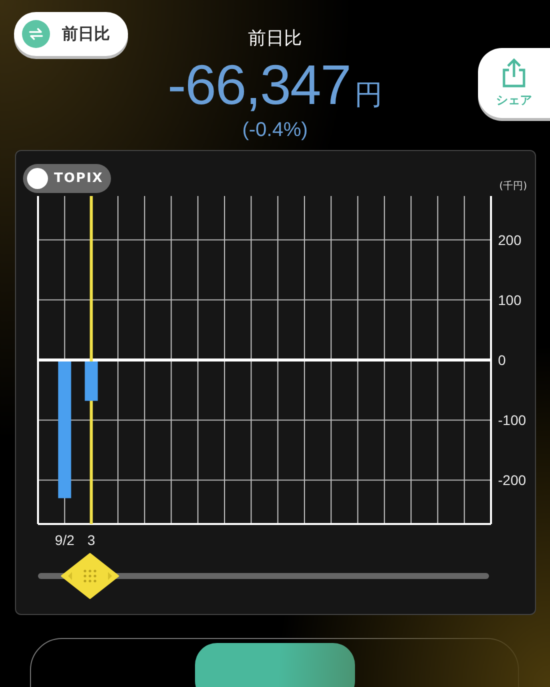  Describe the element at coordinates (514, 73) in the screenshot. I see `share-icon` at that location.